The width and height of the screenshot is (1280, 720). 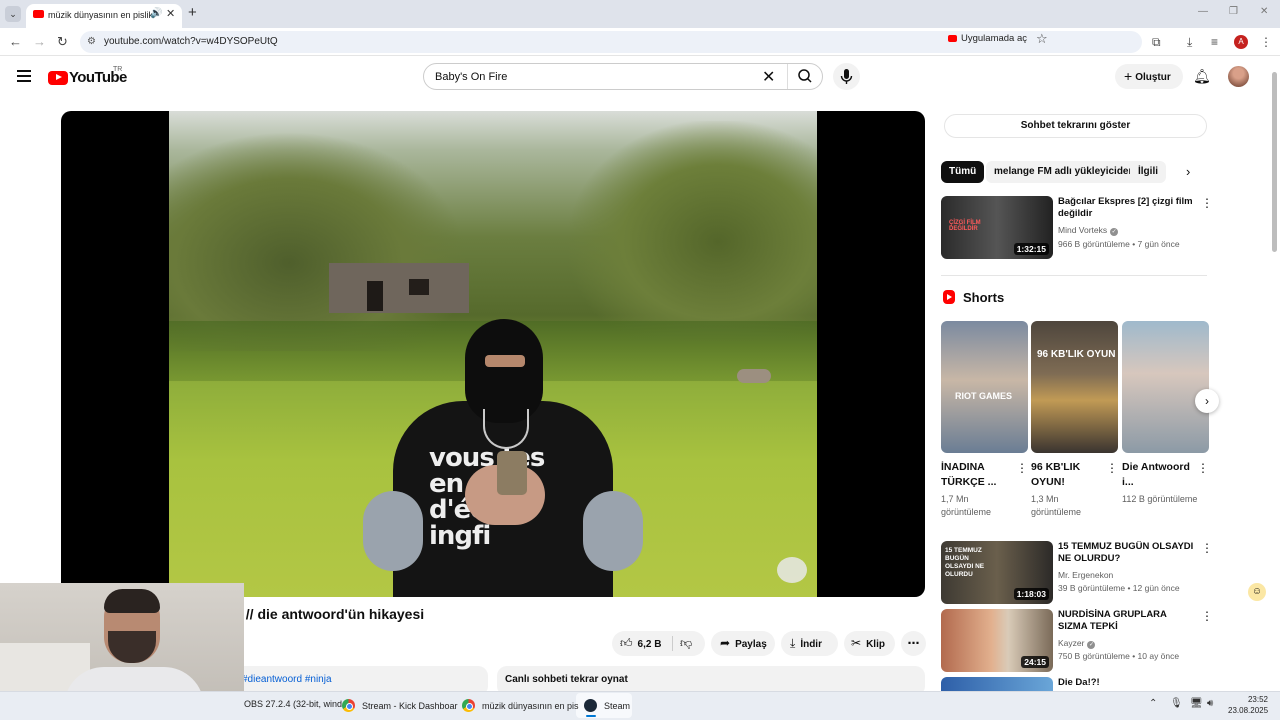 I want to click on download-button: ⤓ İndir, so click(x=809, y=643).